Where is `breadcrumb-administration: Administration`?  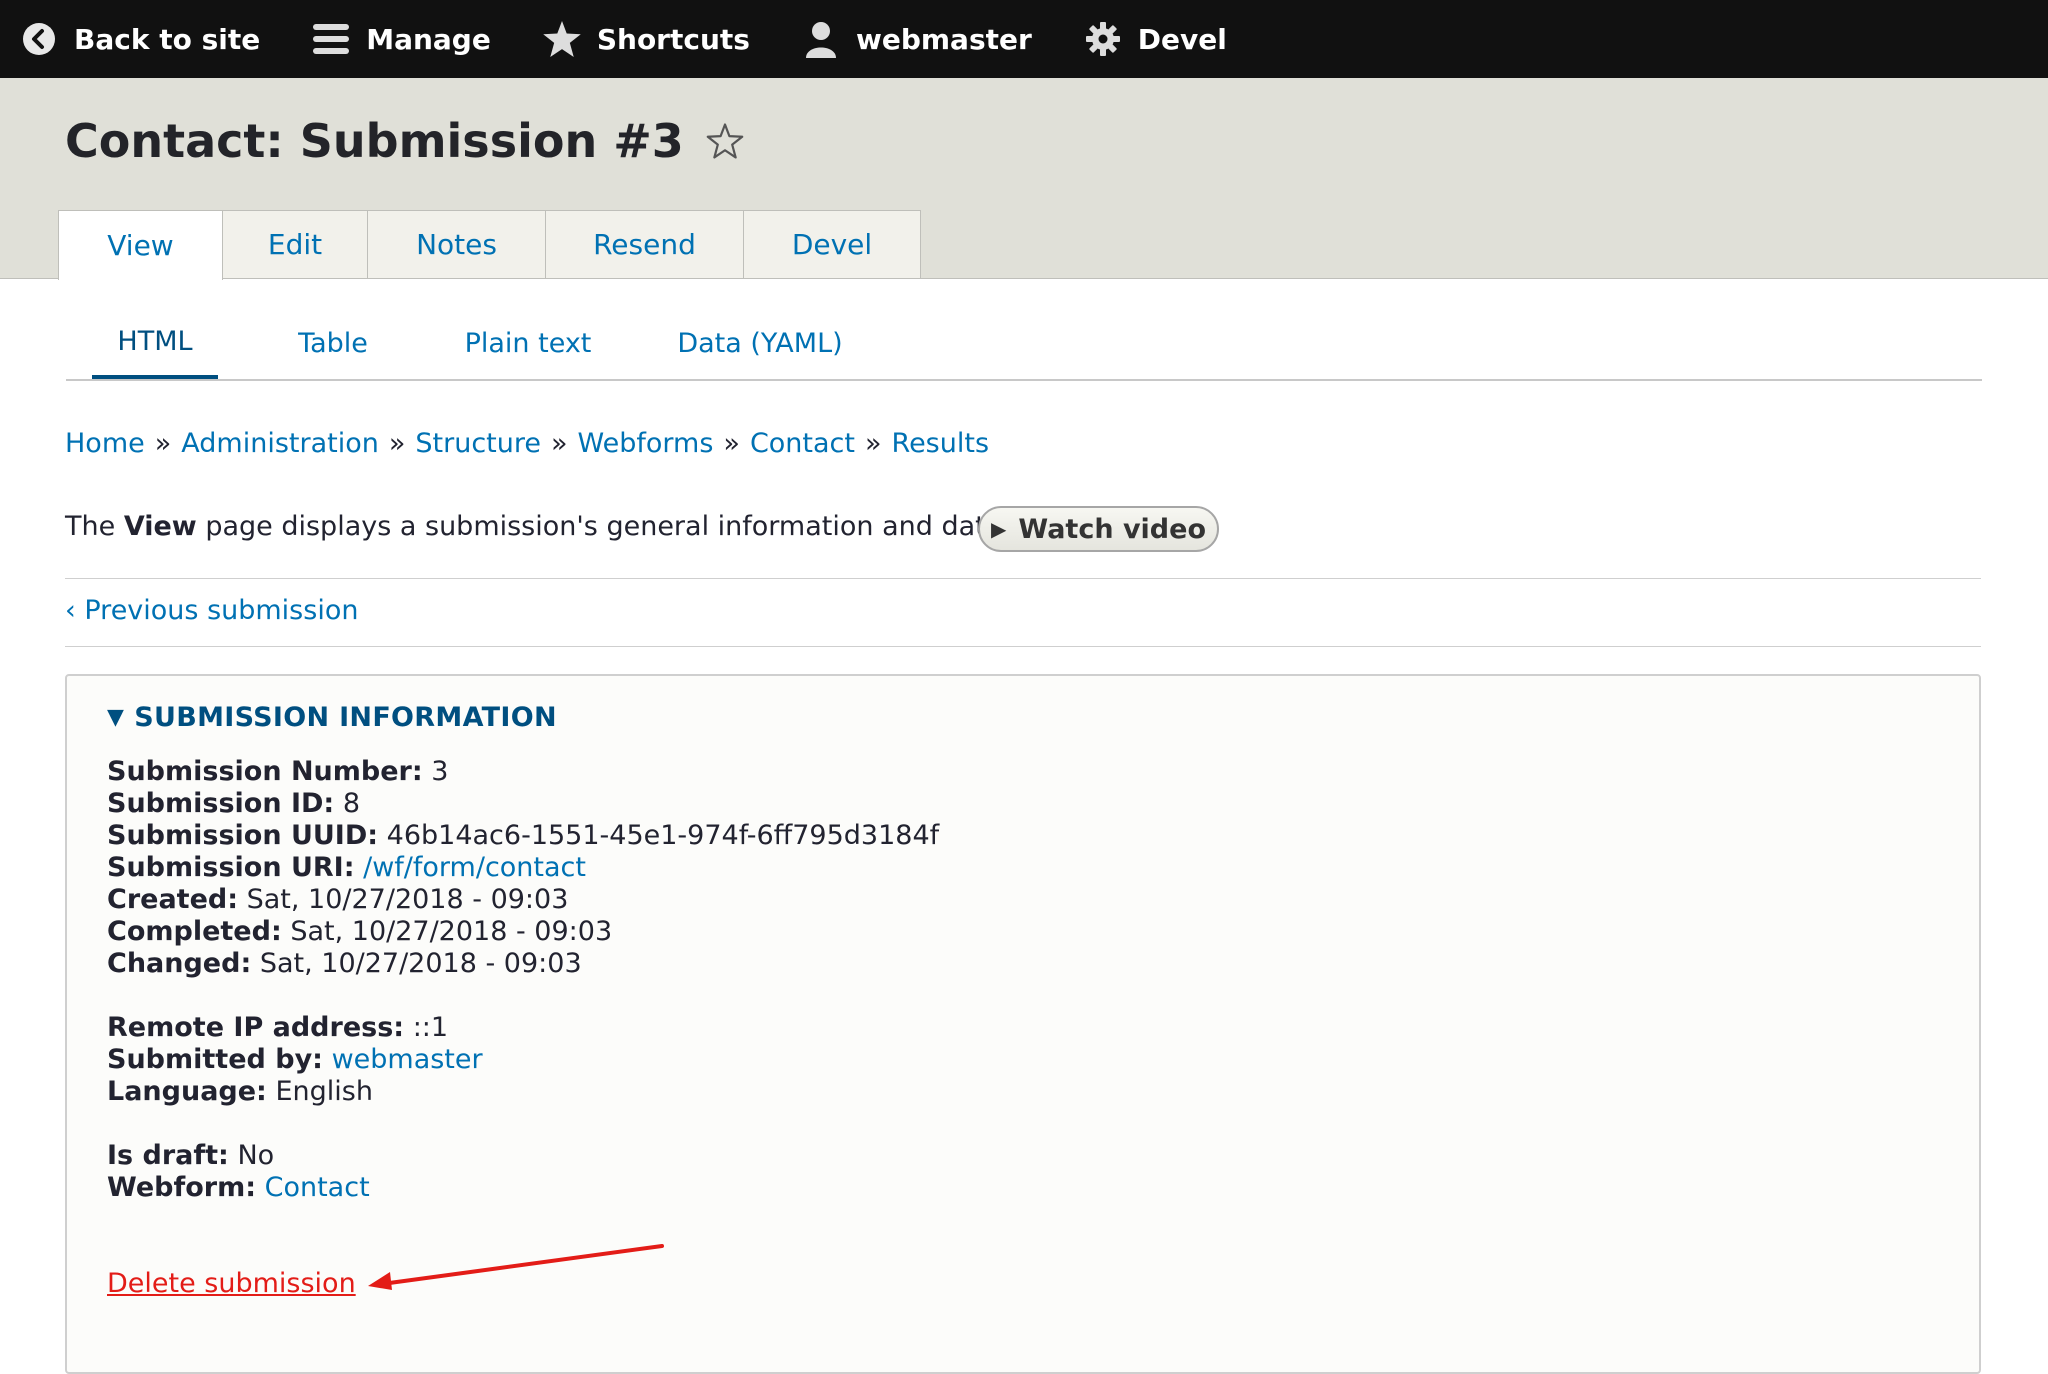 breadcrumb-administration: Administration is located at coordinates (280, 443).